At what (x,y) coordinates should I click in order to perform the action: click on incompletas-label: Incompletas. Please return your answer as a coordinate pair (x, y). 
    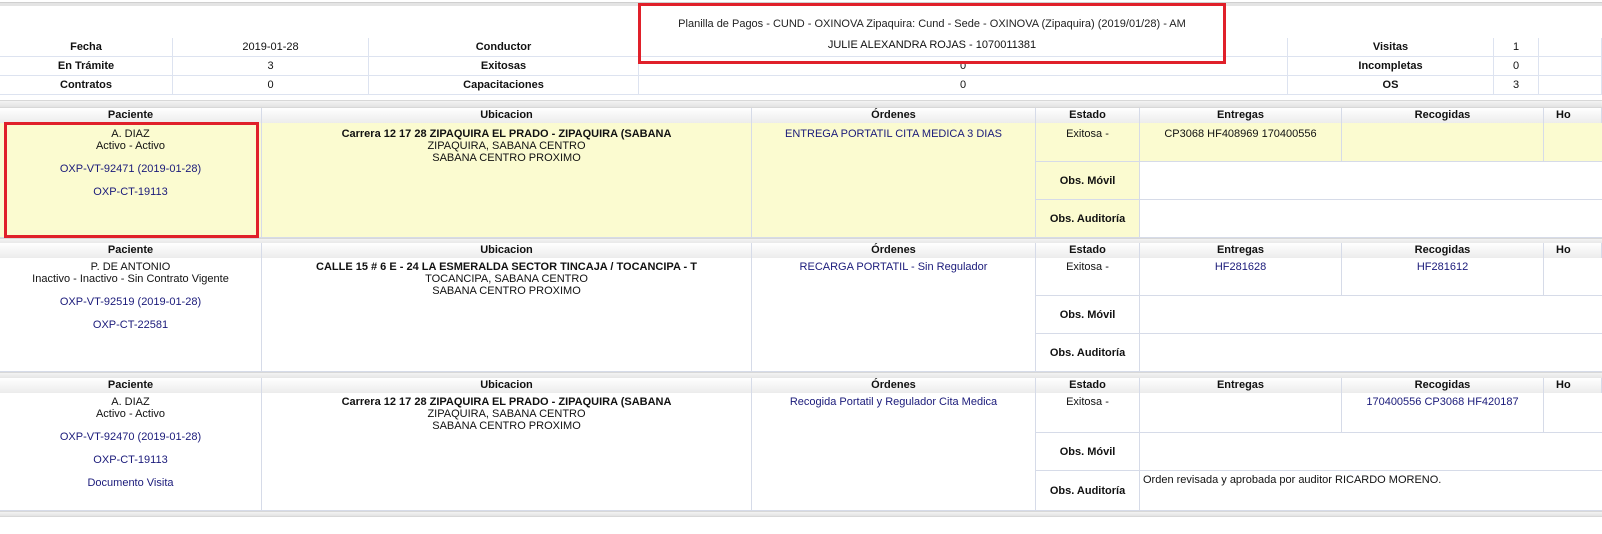
    Looking at the image, I should click on (1391, 66).